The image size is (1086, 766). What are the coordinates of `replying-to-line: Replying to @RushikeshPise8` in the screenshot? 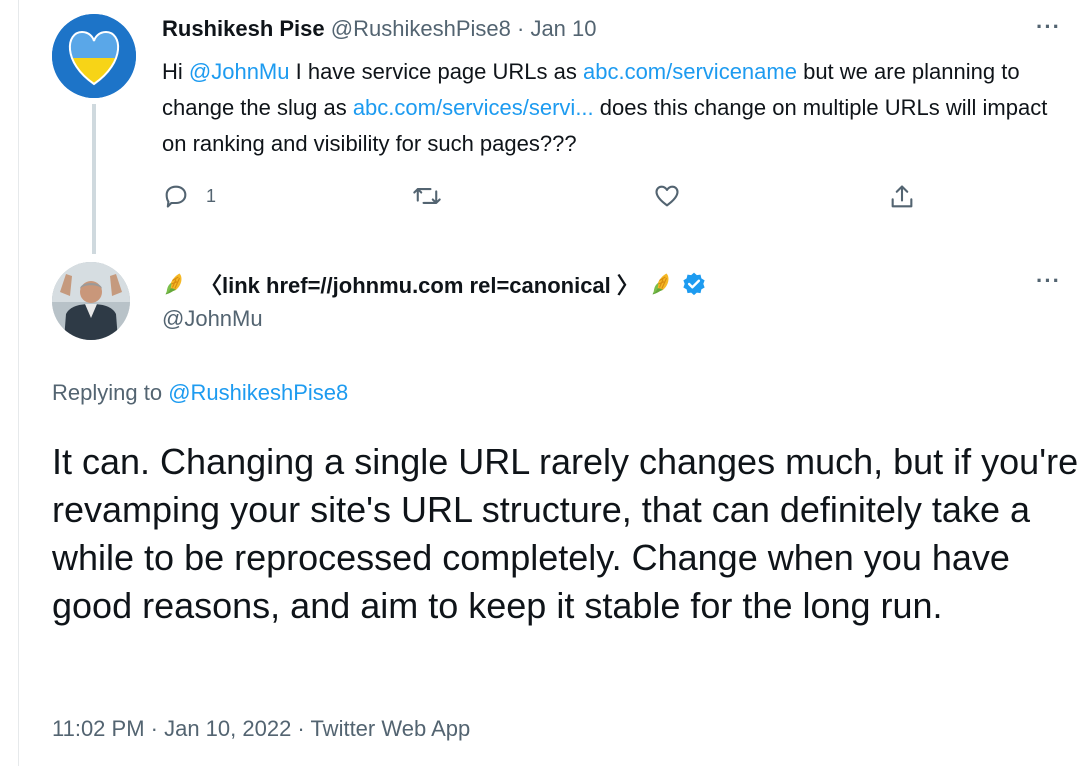 It's located at (200, 393).